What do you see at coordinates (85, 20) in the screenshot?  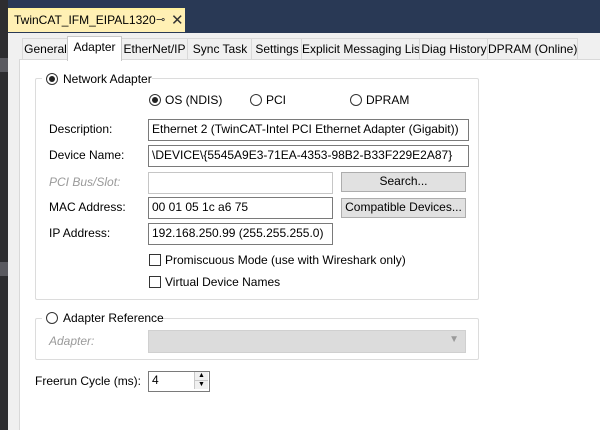 I see `document-tab-title: TwinCAT_IFM_EIPAL1320` at bounding box center [85, 20].